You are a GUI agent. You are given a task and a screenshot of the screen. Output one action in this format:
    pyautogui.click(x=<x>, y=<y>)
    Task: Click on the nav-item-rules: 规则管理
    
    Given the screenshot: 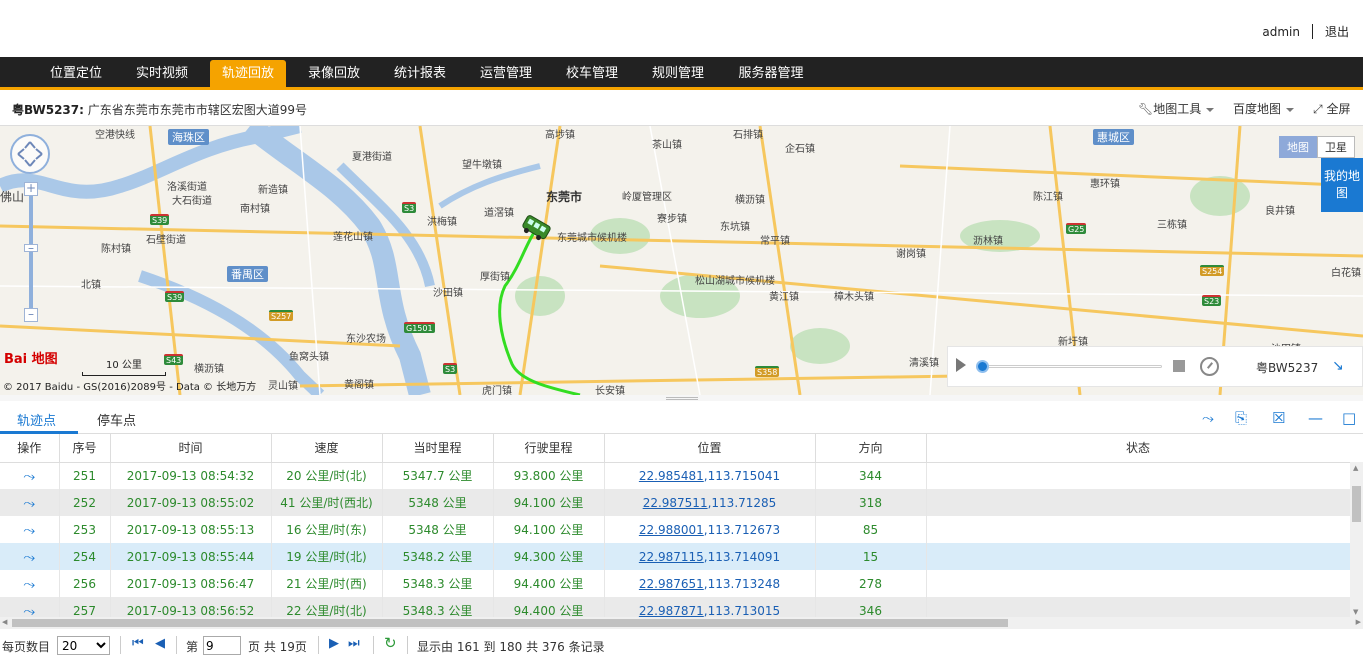 What is the action you would take?
    pyautogui.click(x=678, y=75)
    